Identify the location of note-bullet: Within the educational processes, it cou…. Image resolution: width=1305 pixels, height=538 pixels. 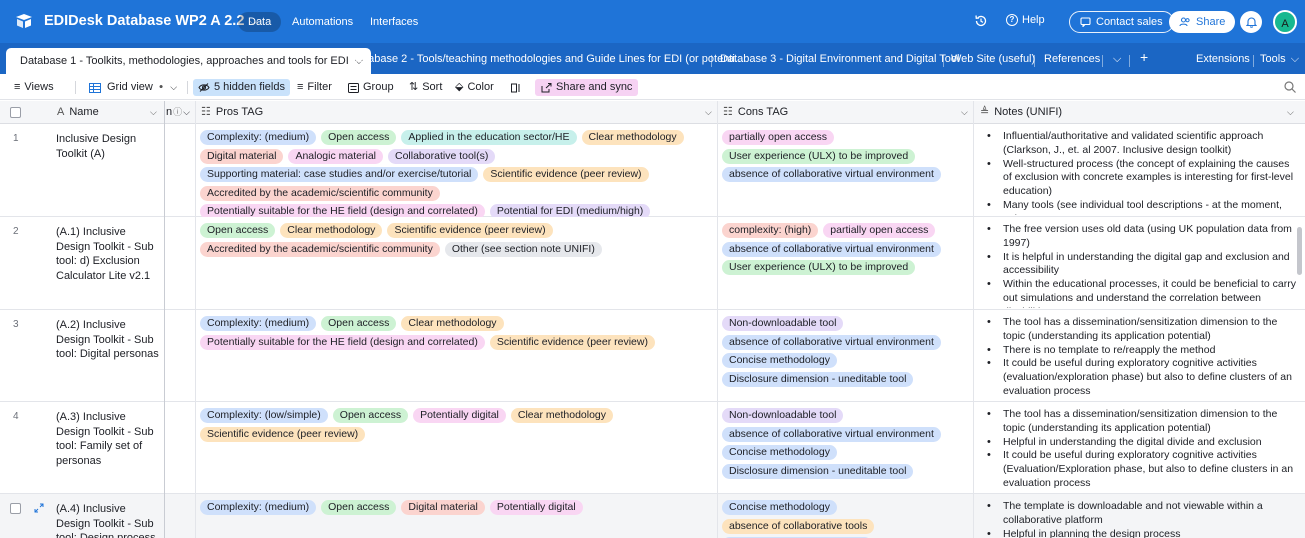
(1141, 293).